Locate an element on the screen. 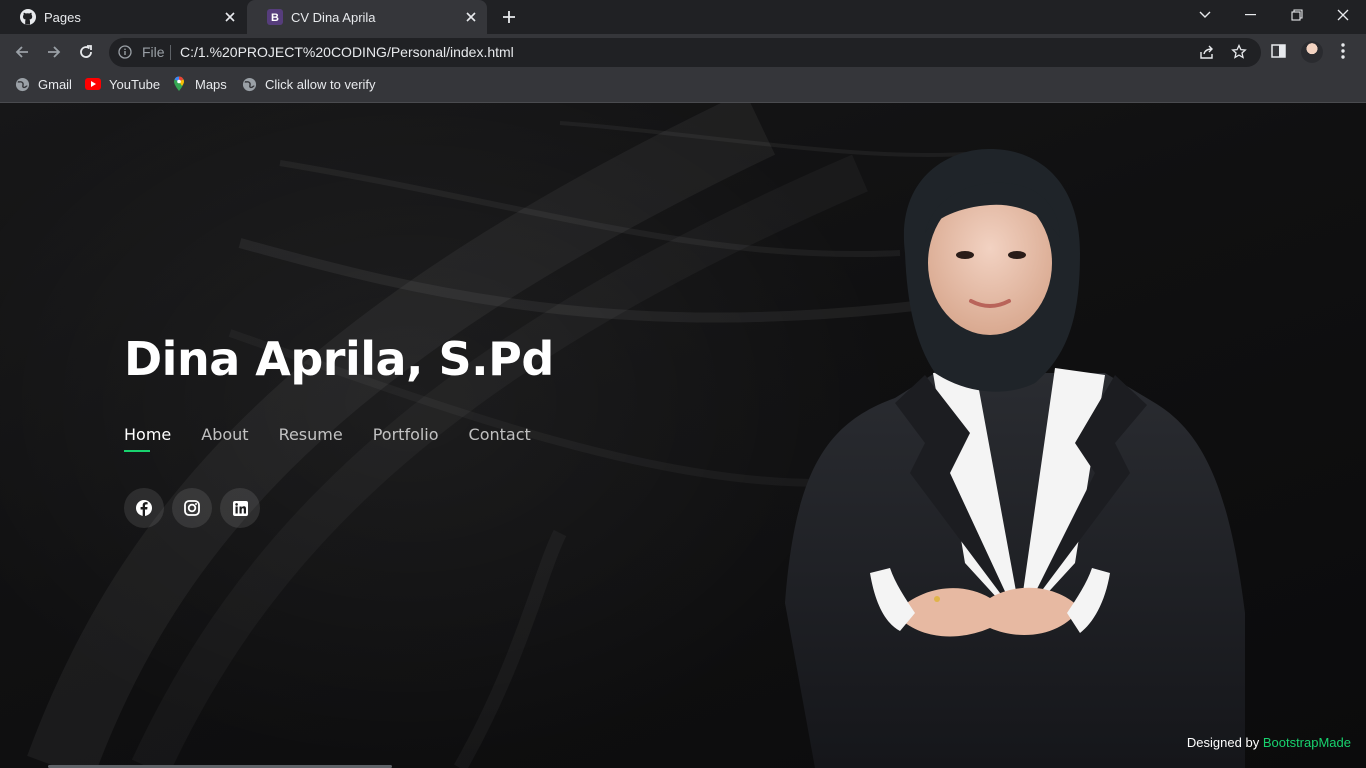 The height and width of the screenshot is (768, 1366). nav-contact: Contact is located at coordinates (500, 438).